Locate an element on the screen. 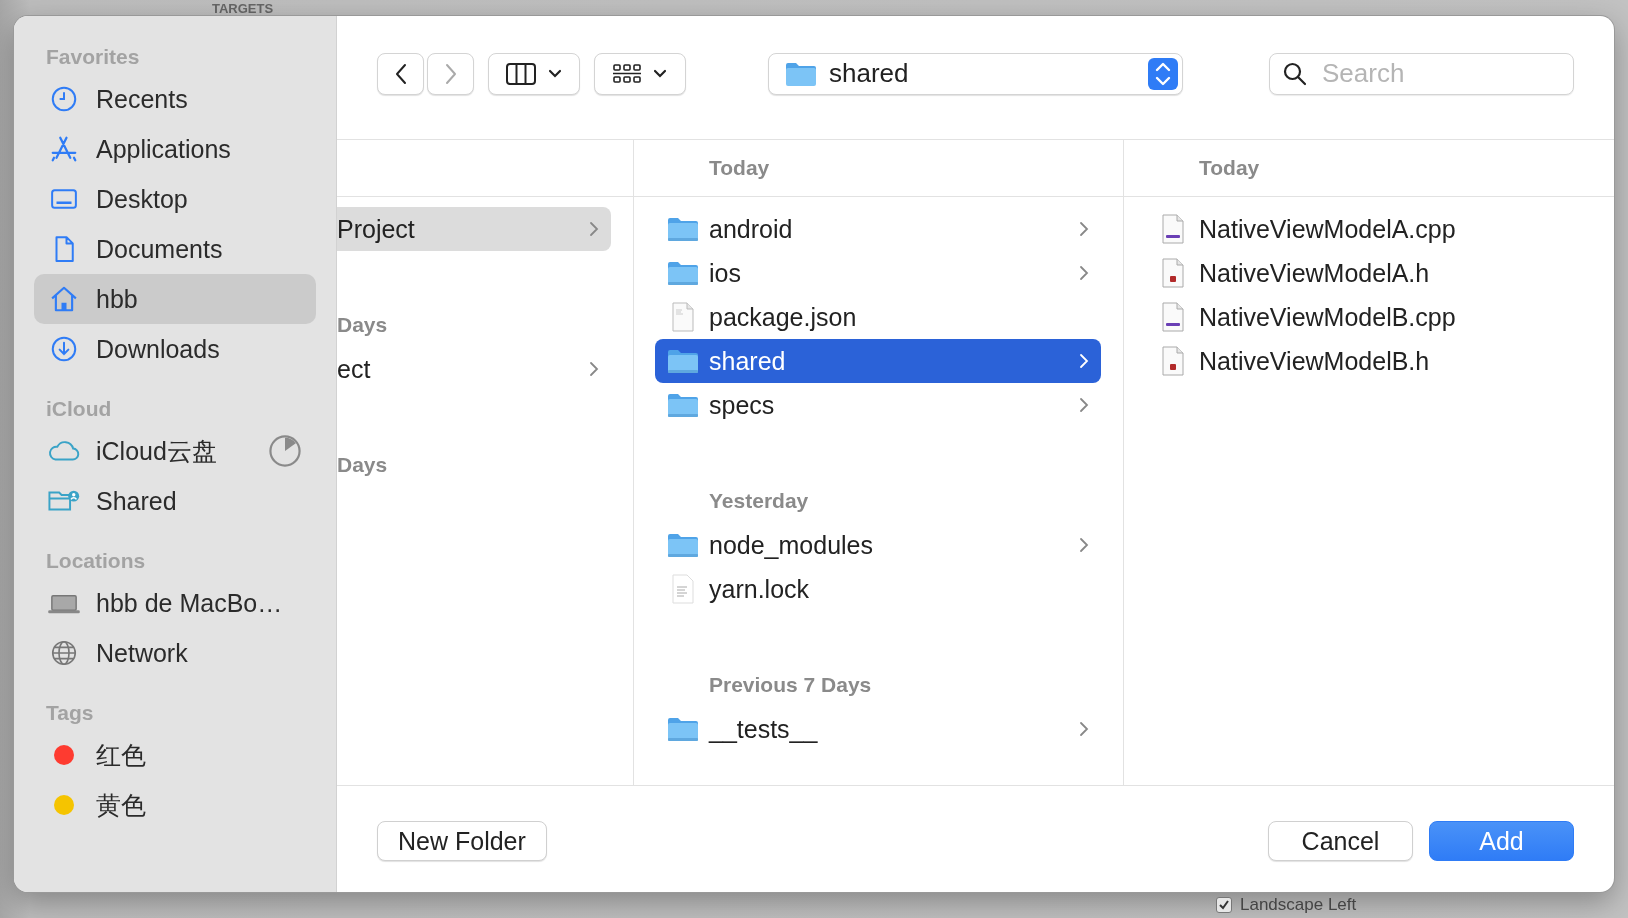 This screenshot has height=918, width=1628. file-row: NativeViewModelB.h is located at coordinates (1368, 361).